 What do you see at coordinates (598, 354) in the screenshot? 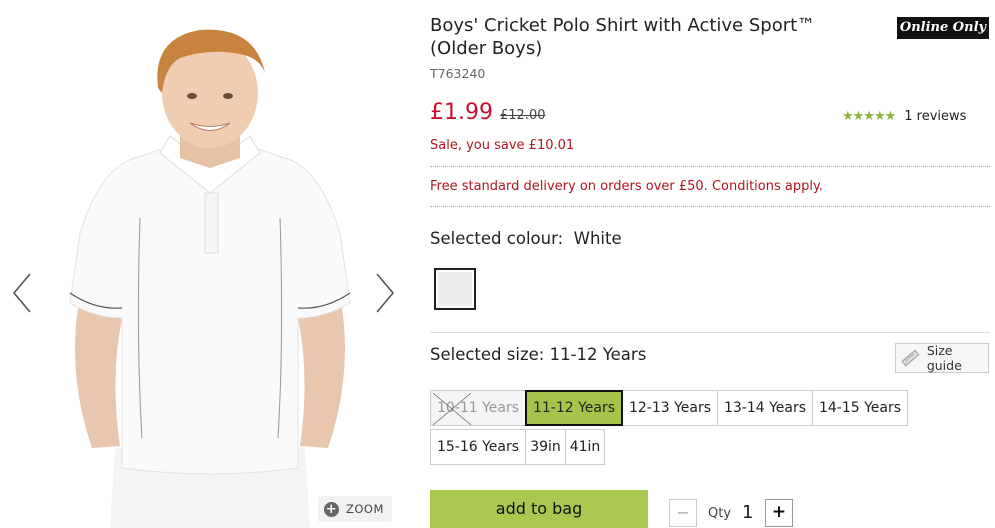
I see `size-value: 11-12 Years` at bounding box center [598, 354].